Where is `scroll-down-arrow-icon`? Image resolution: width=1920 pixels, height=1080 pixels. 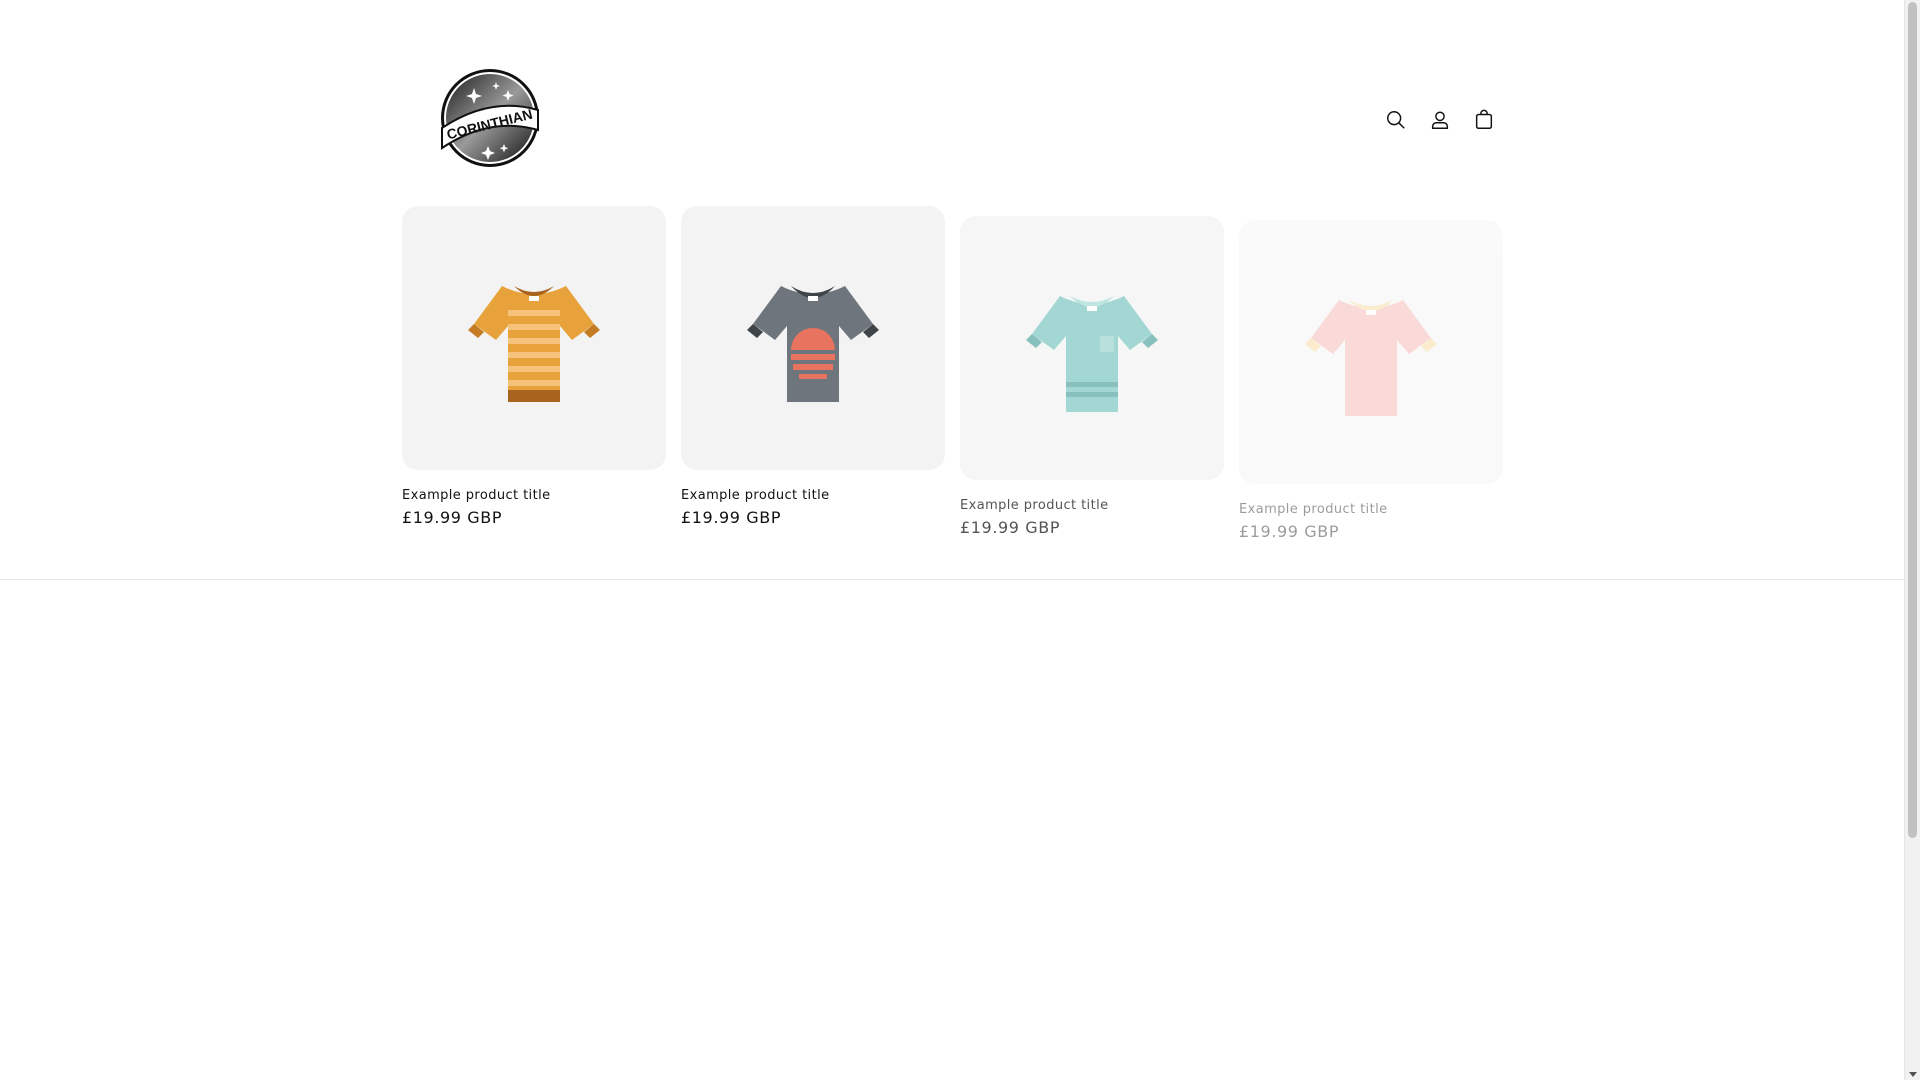
scroll-down-arrow-icon is located at coordinates (1913, 1074).